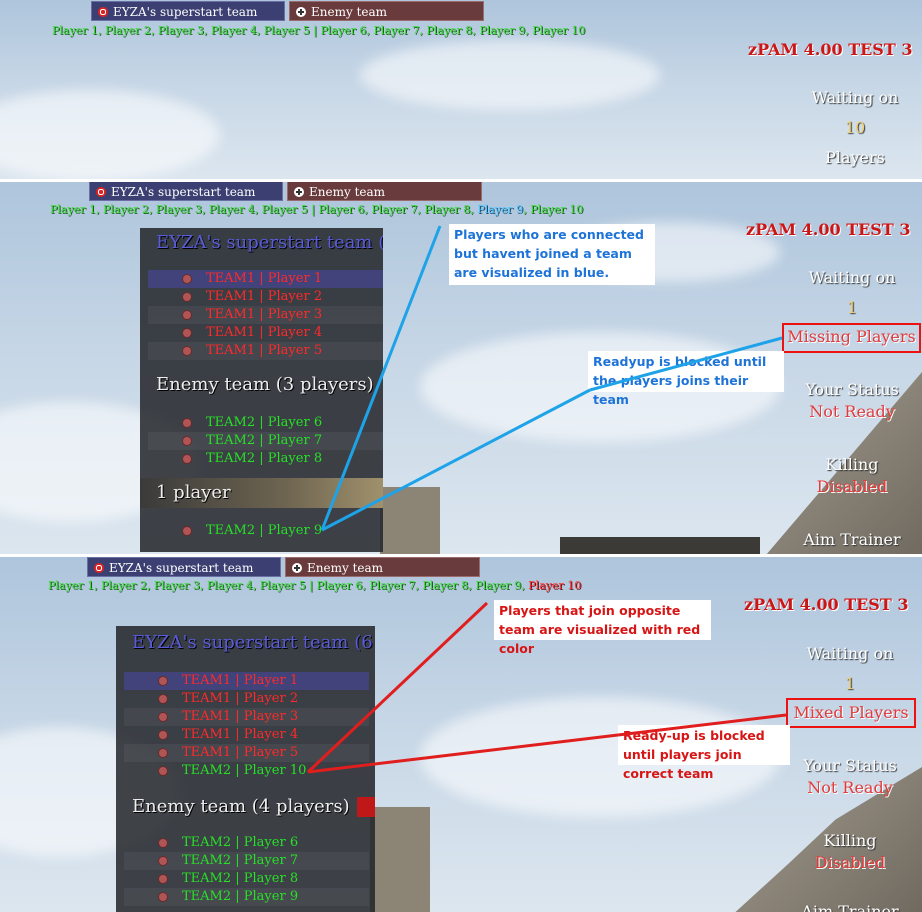 Image resolution: width=922 pixels, height=912 pixels. Describe the element at coordinates (269, 242) in the screenshot. I see `team-a-header: EYZA's superstart team (5` at that location.